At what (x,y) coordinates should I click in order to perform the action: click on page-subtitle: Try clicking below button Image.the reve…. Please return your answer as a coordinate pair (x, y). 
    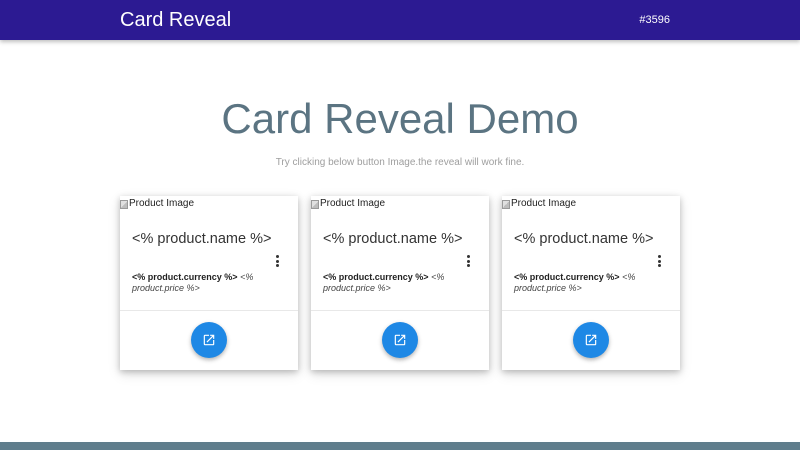
    Looking at the image, I should click on (400, 162).